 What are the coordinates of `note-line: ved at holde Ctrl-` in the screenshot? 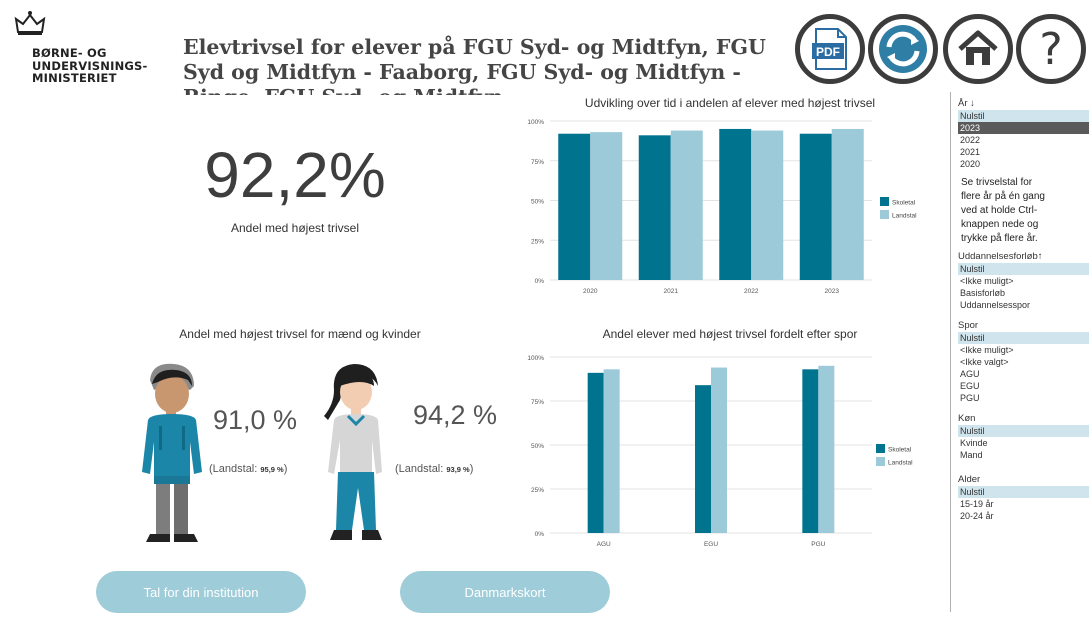 It's located at (999, 210).